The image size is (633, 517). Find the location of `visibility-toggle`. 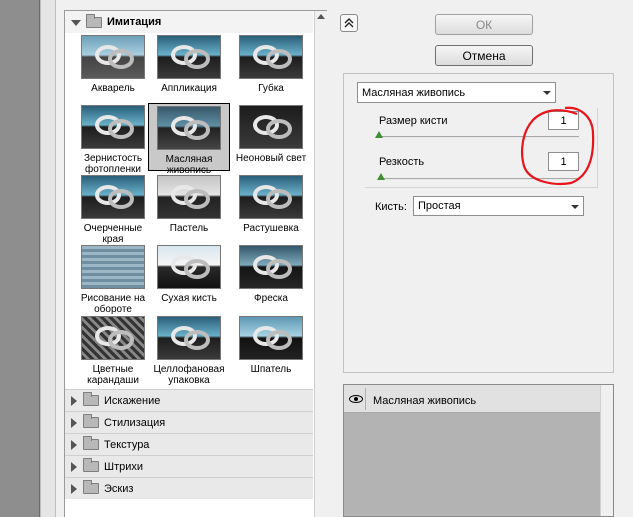

visibility-toggle is located at coordinates (356, 399).